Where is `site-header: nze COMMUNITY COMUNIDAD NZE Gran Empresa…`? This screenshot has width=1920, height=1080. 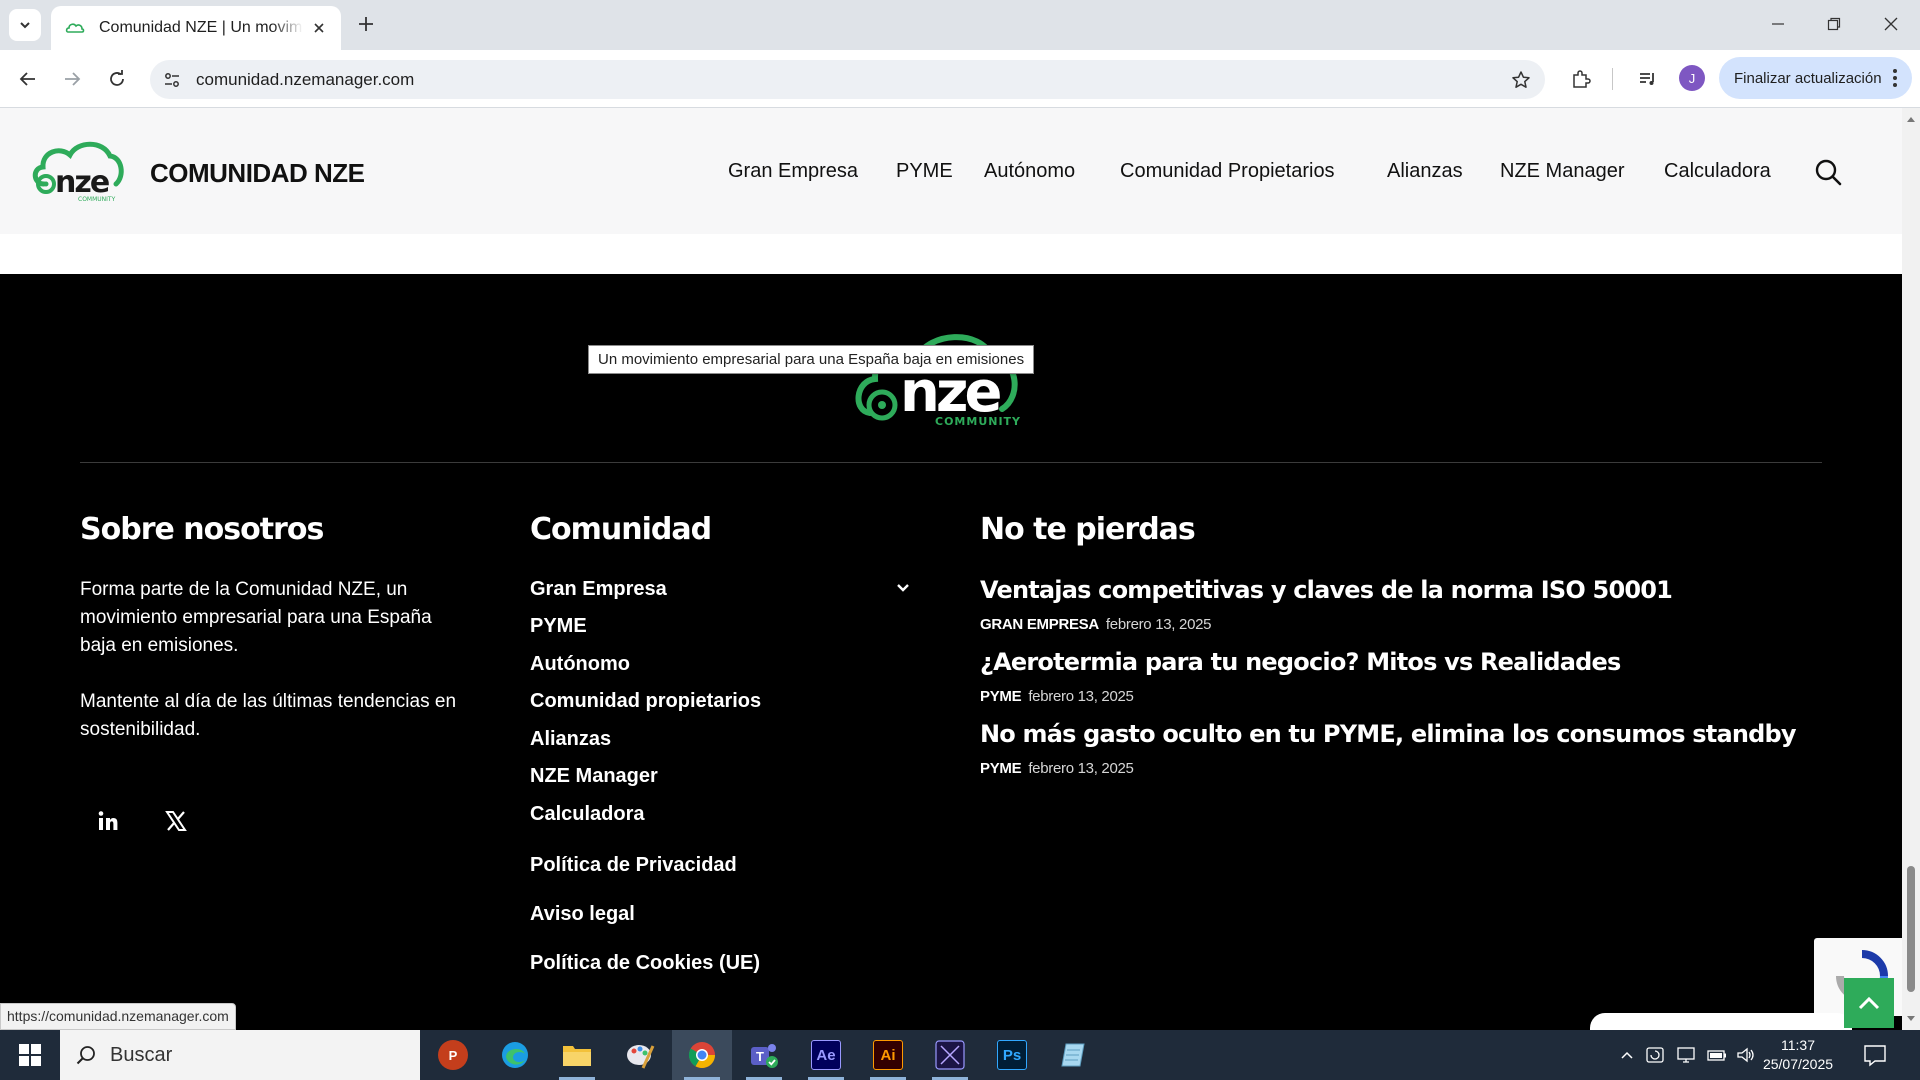 site-header: nze COMMUNITY COMUNIDAD NZE Gran Empresa… is located at coordinates (951, 171).